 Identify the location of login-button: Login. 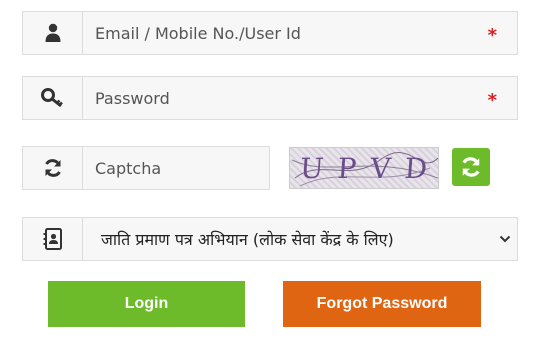
(146, 304).